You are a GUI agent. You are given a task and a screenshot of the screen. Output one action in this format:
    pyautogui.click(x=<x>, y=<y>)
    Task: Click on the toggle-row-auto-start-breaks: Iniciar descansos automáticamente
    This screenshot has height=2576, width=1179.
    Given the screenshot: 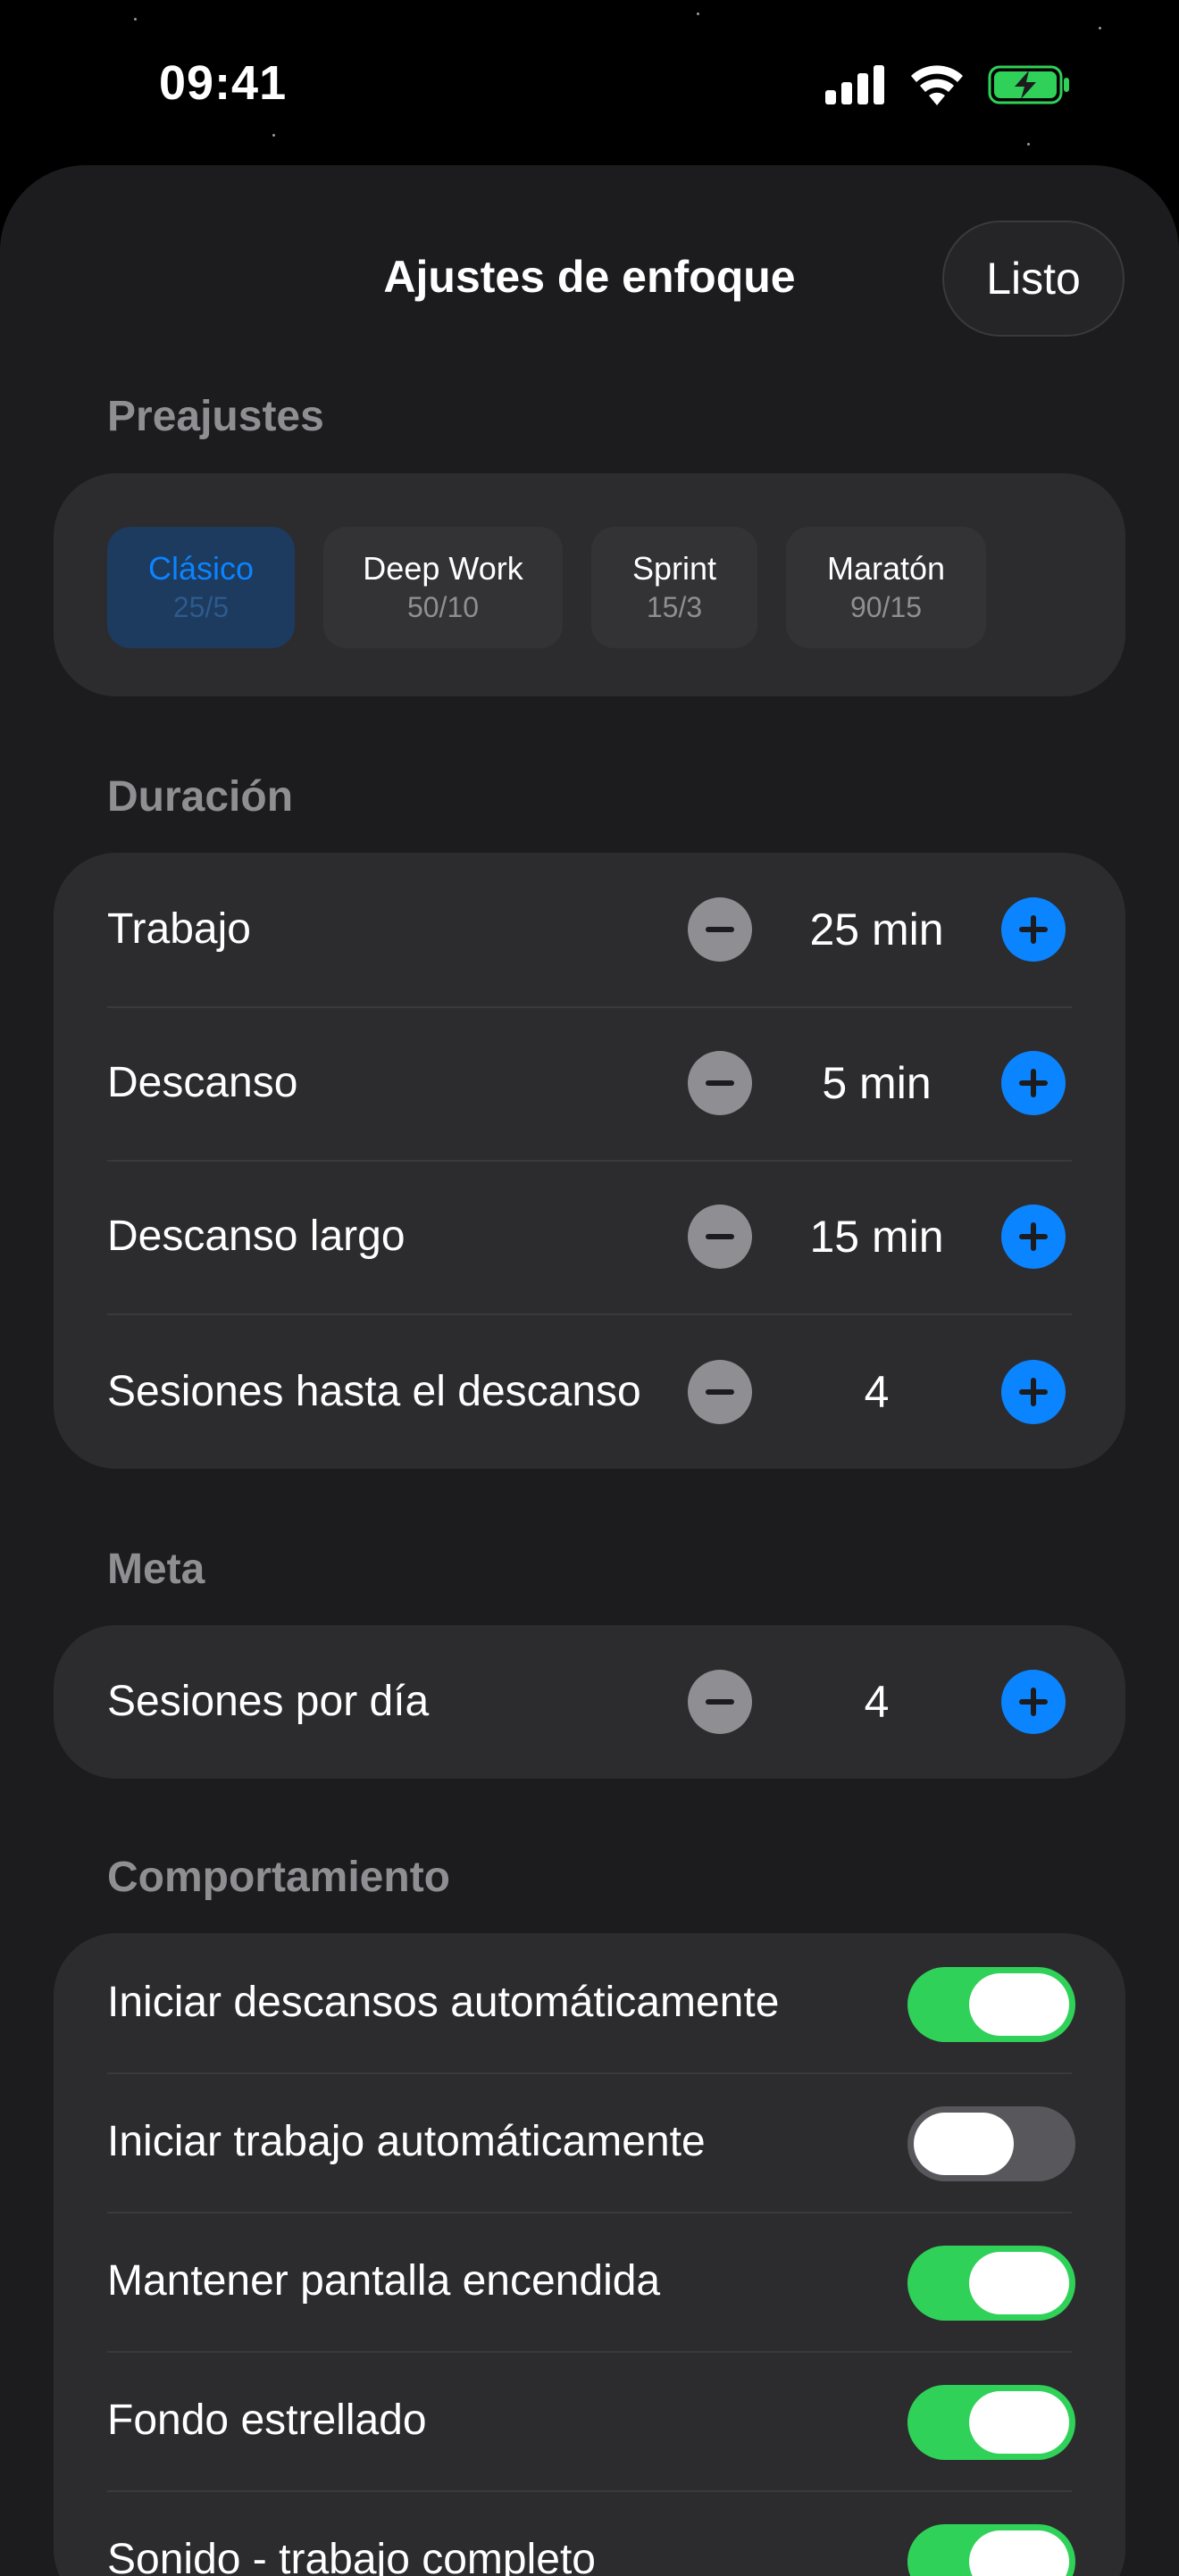 What is the action you would take?
    pyautogui.click(x=589, y=2002)
    